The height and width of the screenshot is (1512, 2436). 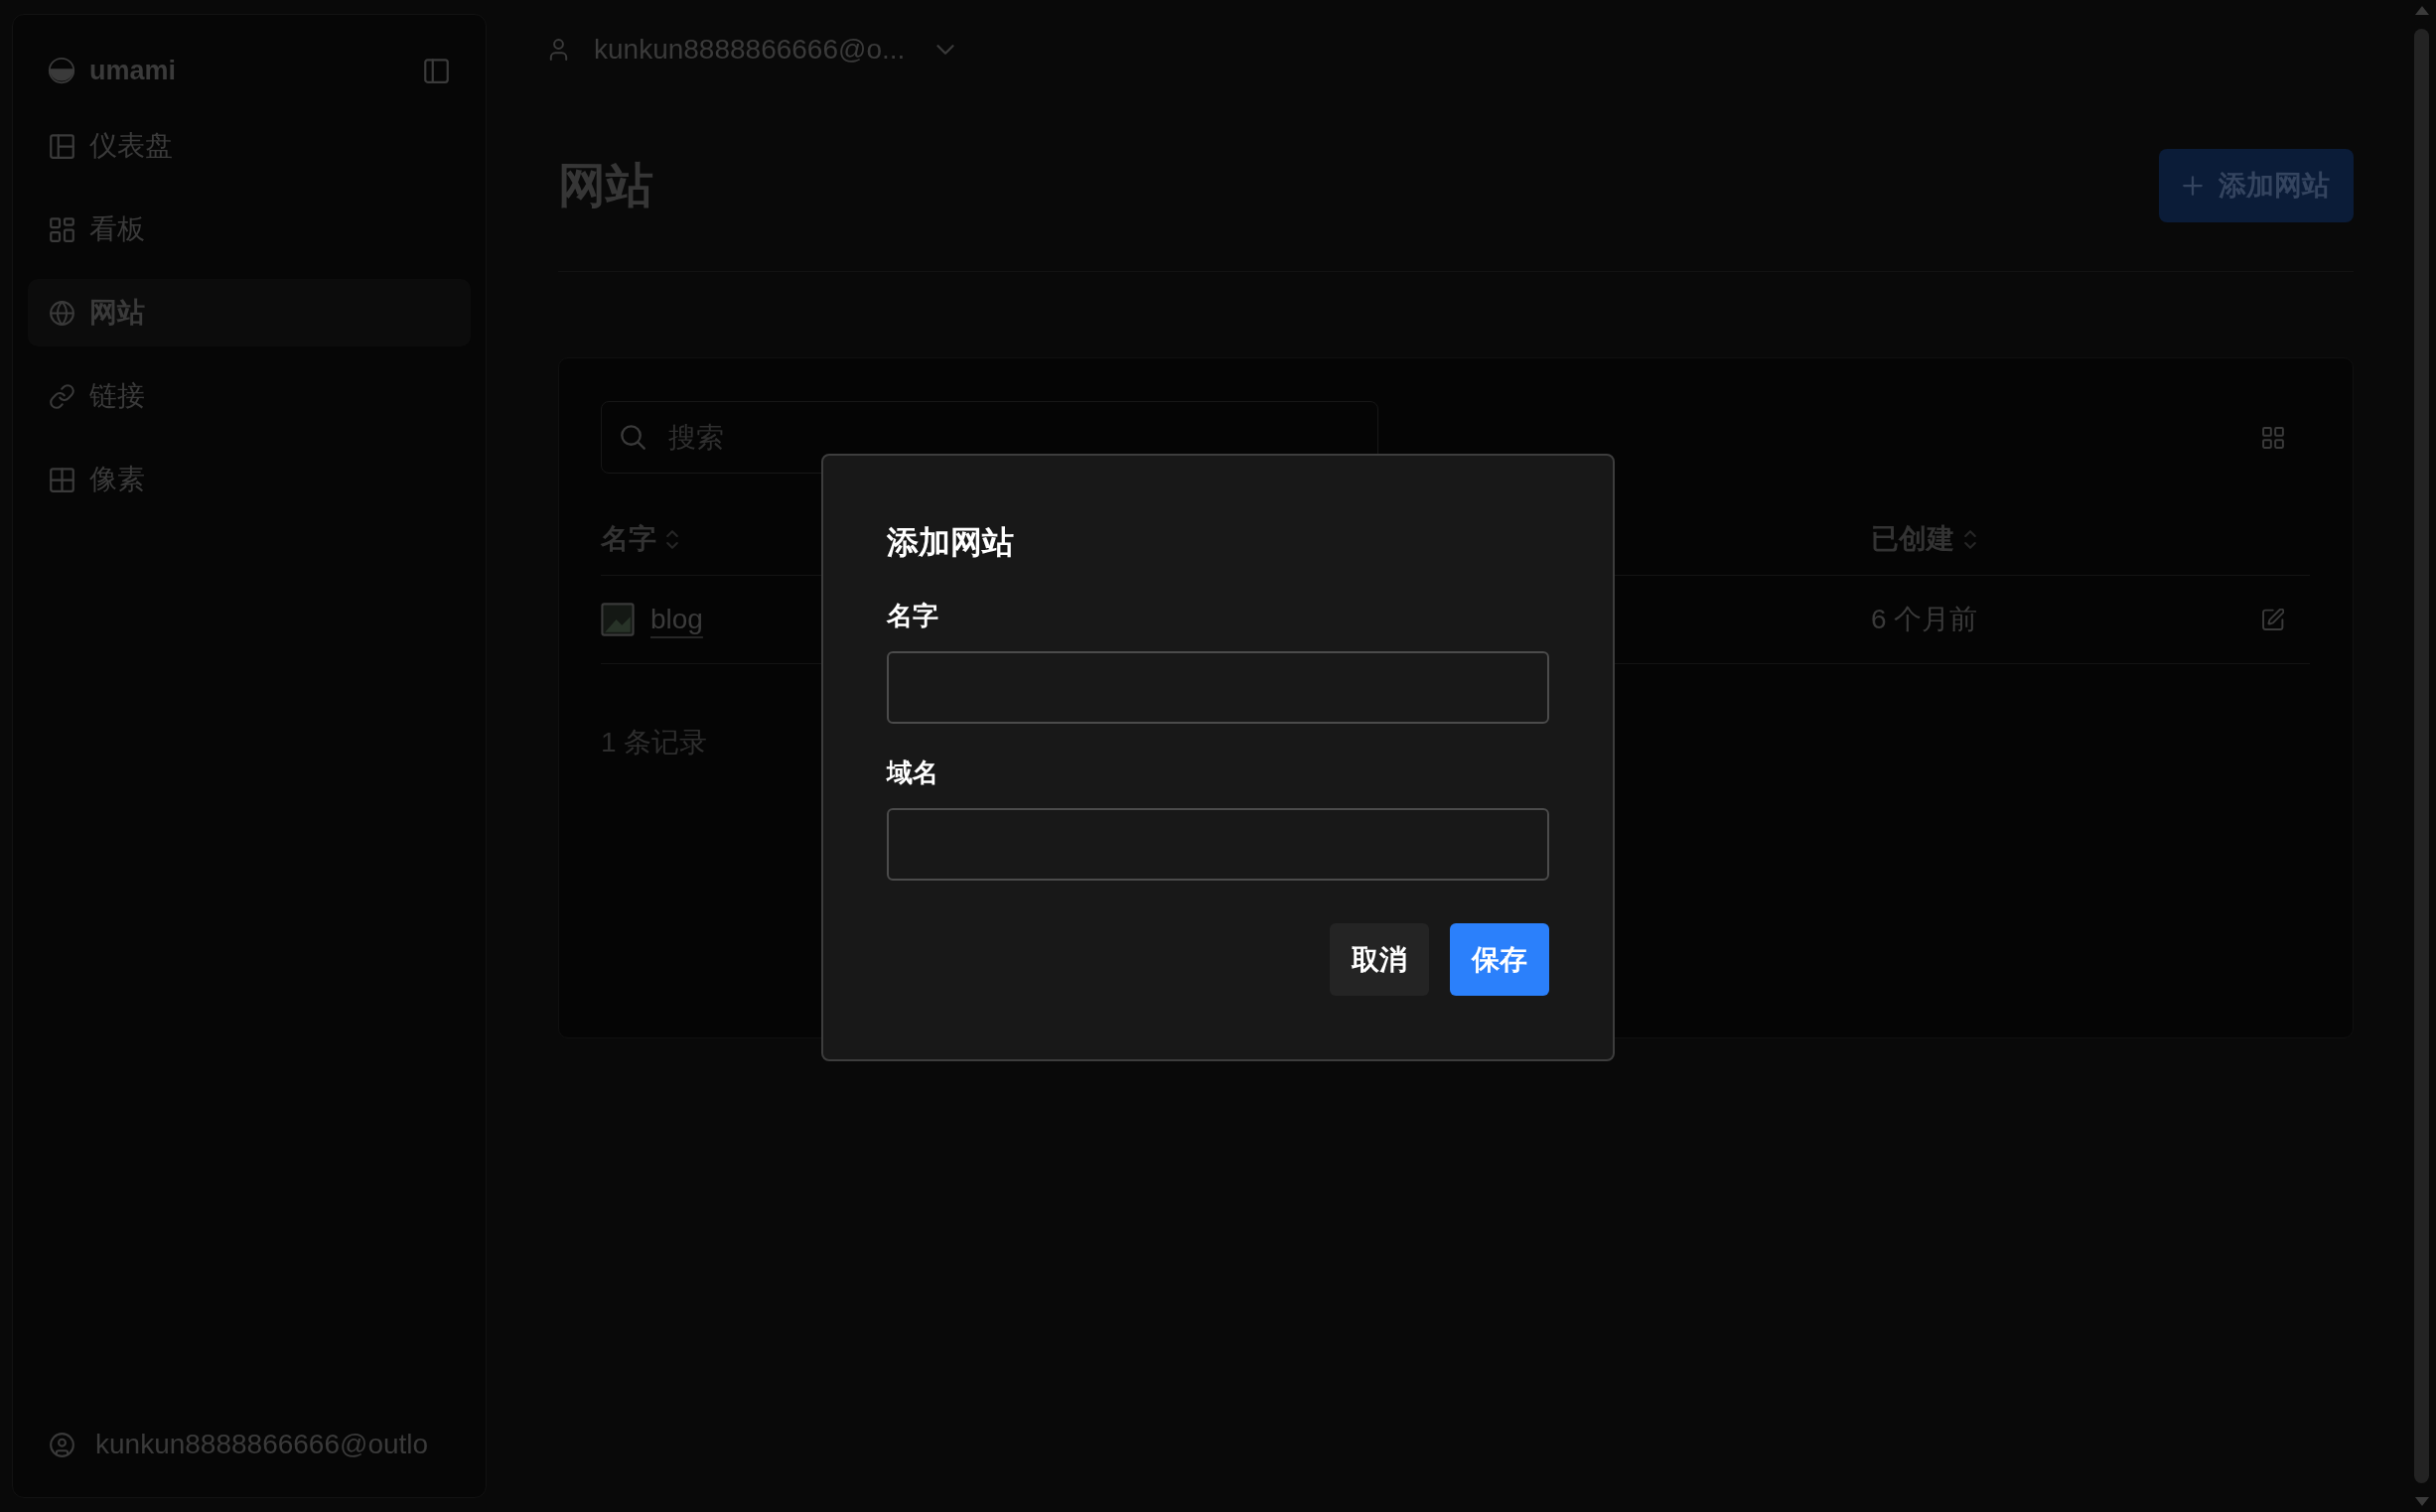 What do you see at coordinates (62, 229) in the screenshot?
I see `dashboard-grid-icon` at bounding box center [62, 229].